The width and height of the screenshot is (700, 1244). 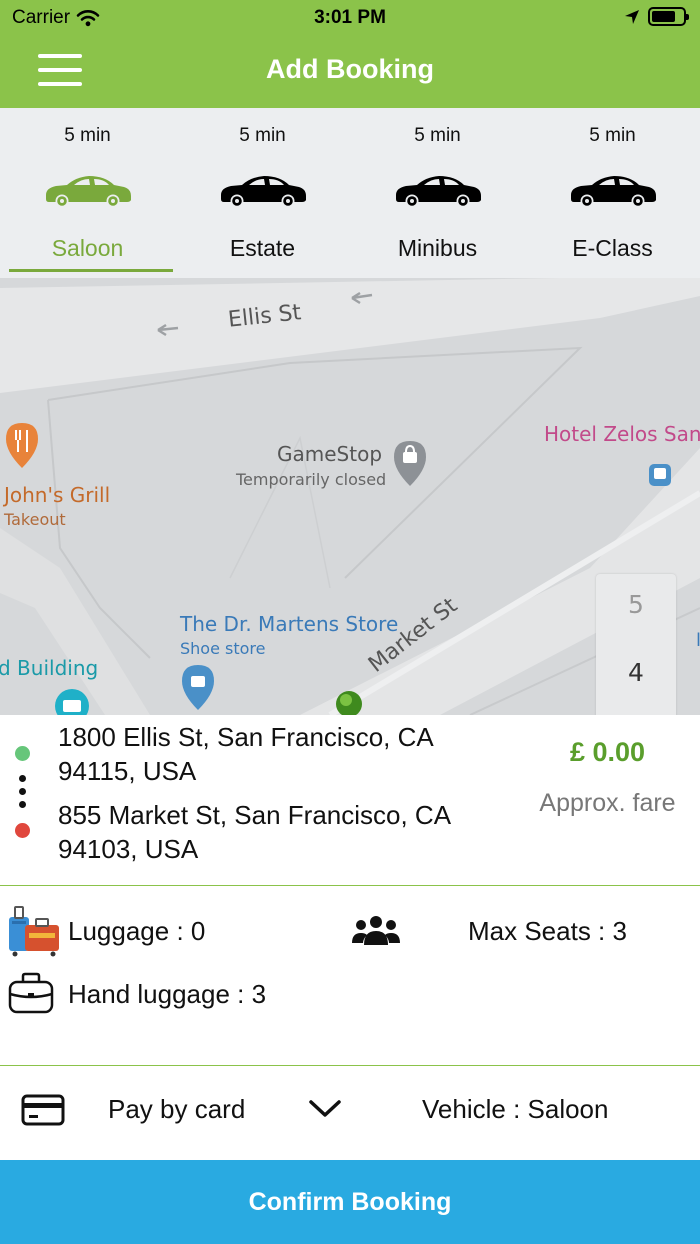 I want to click on payment-method-select: Pay by card, so click(x=176, y=1109).